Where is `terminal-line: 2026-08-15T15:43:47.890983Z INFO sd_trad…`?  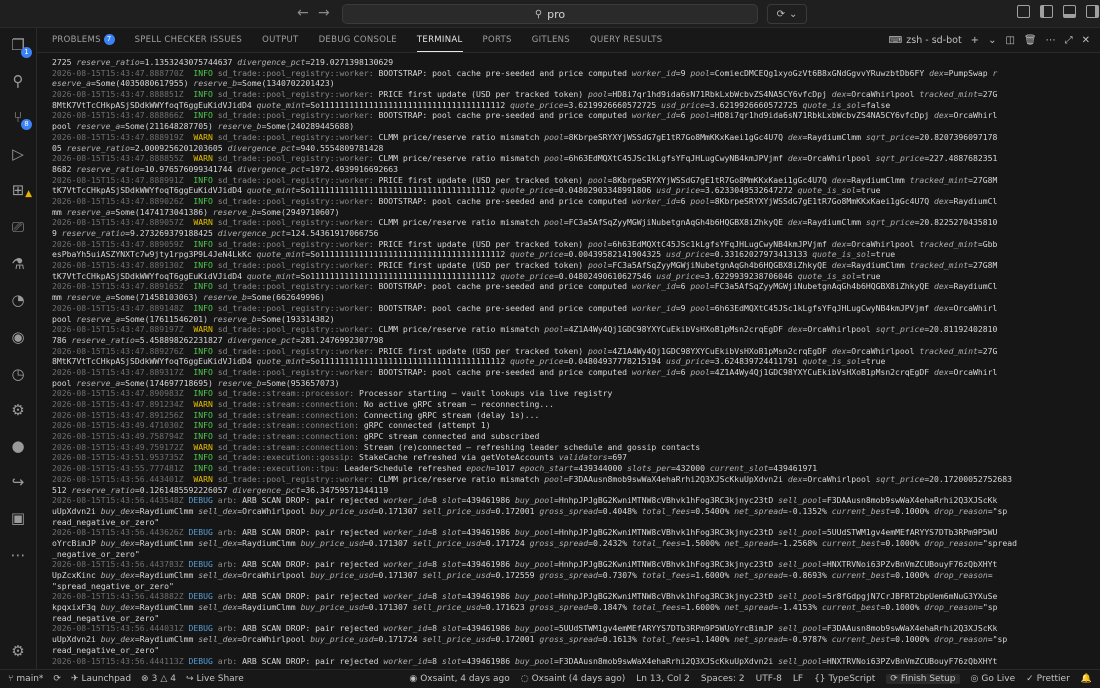 terminal-line: 2026-08-15T15:43:47.890983Z INFO sd_trad… is located at coordinates (332, 393).